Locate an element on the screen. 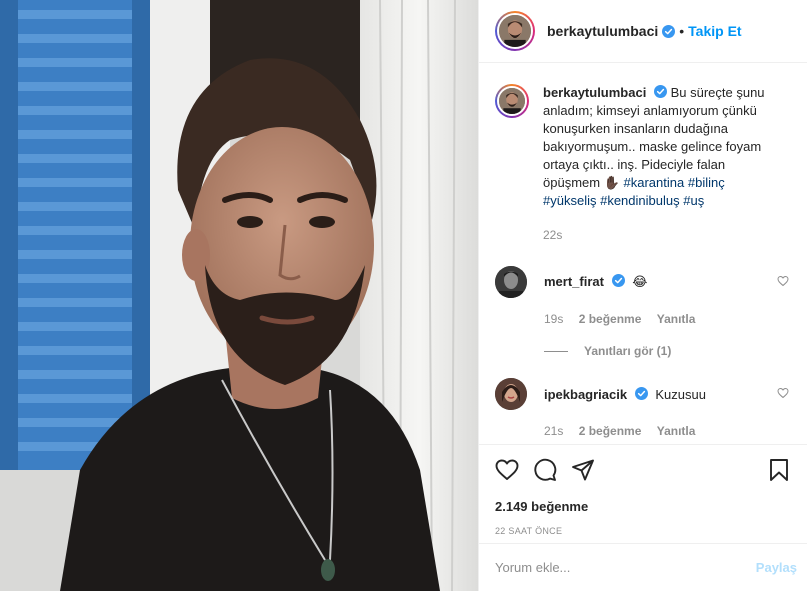 This screenshot has width=807, height=591. view-replies-button: Yanıtları gör (1) is located at coordinates (667, 351).